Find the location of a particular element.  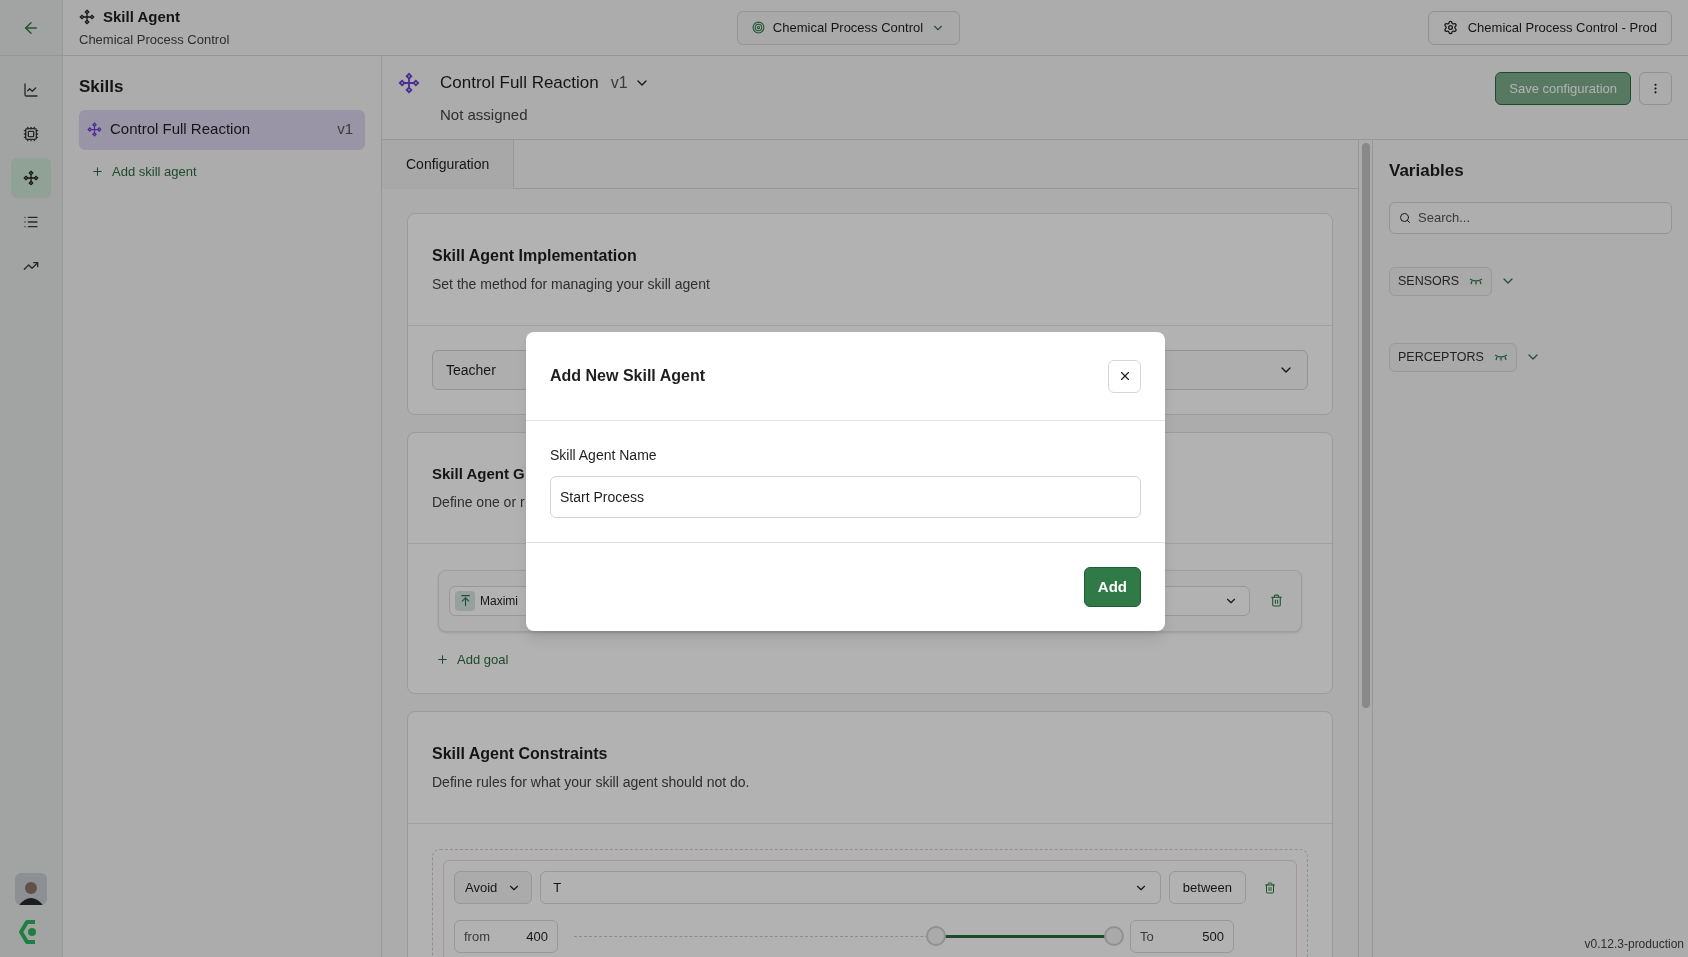

card-description: Set the method for managing your skill agent is located at coordinates (571, 284).